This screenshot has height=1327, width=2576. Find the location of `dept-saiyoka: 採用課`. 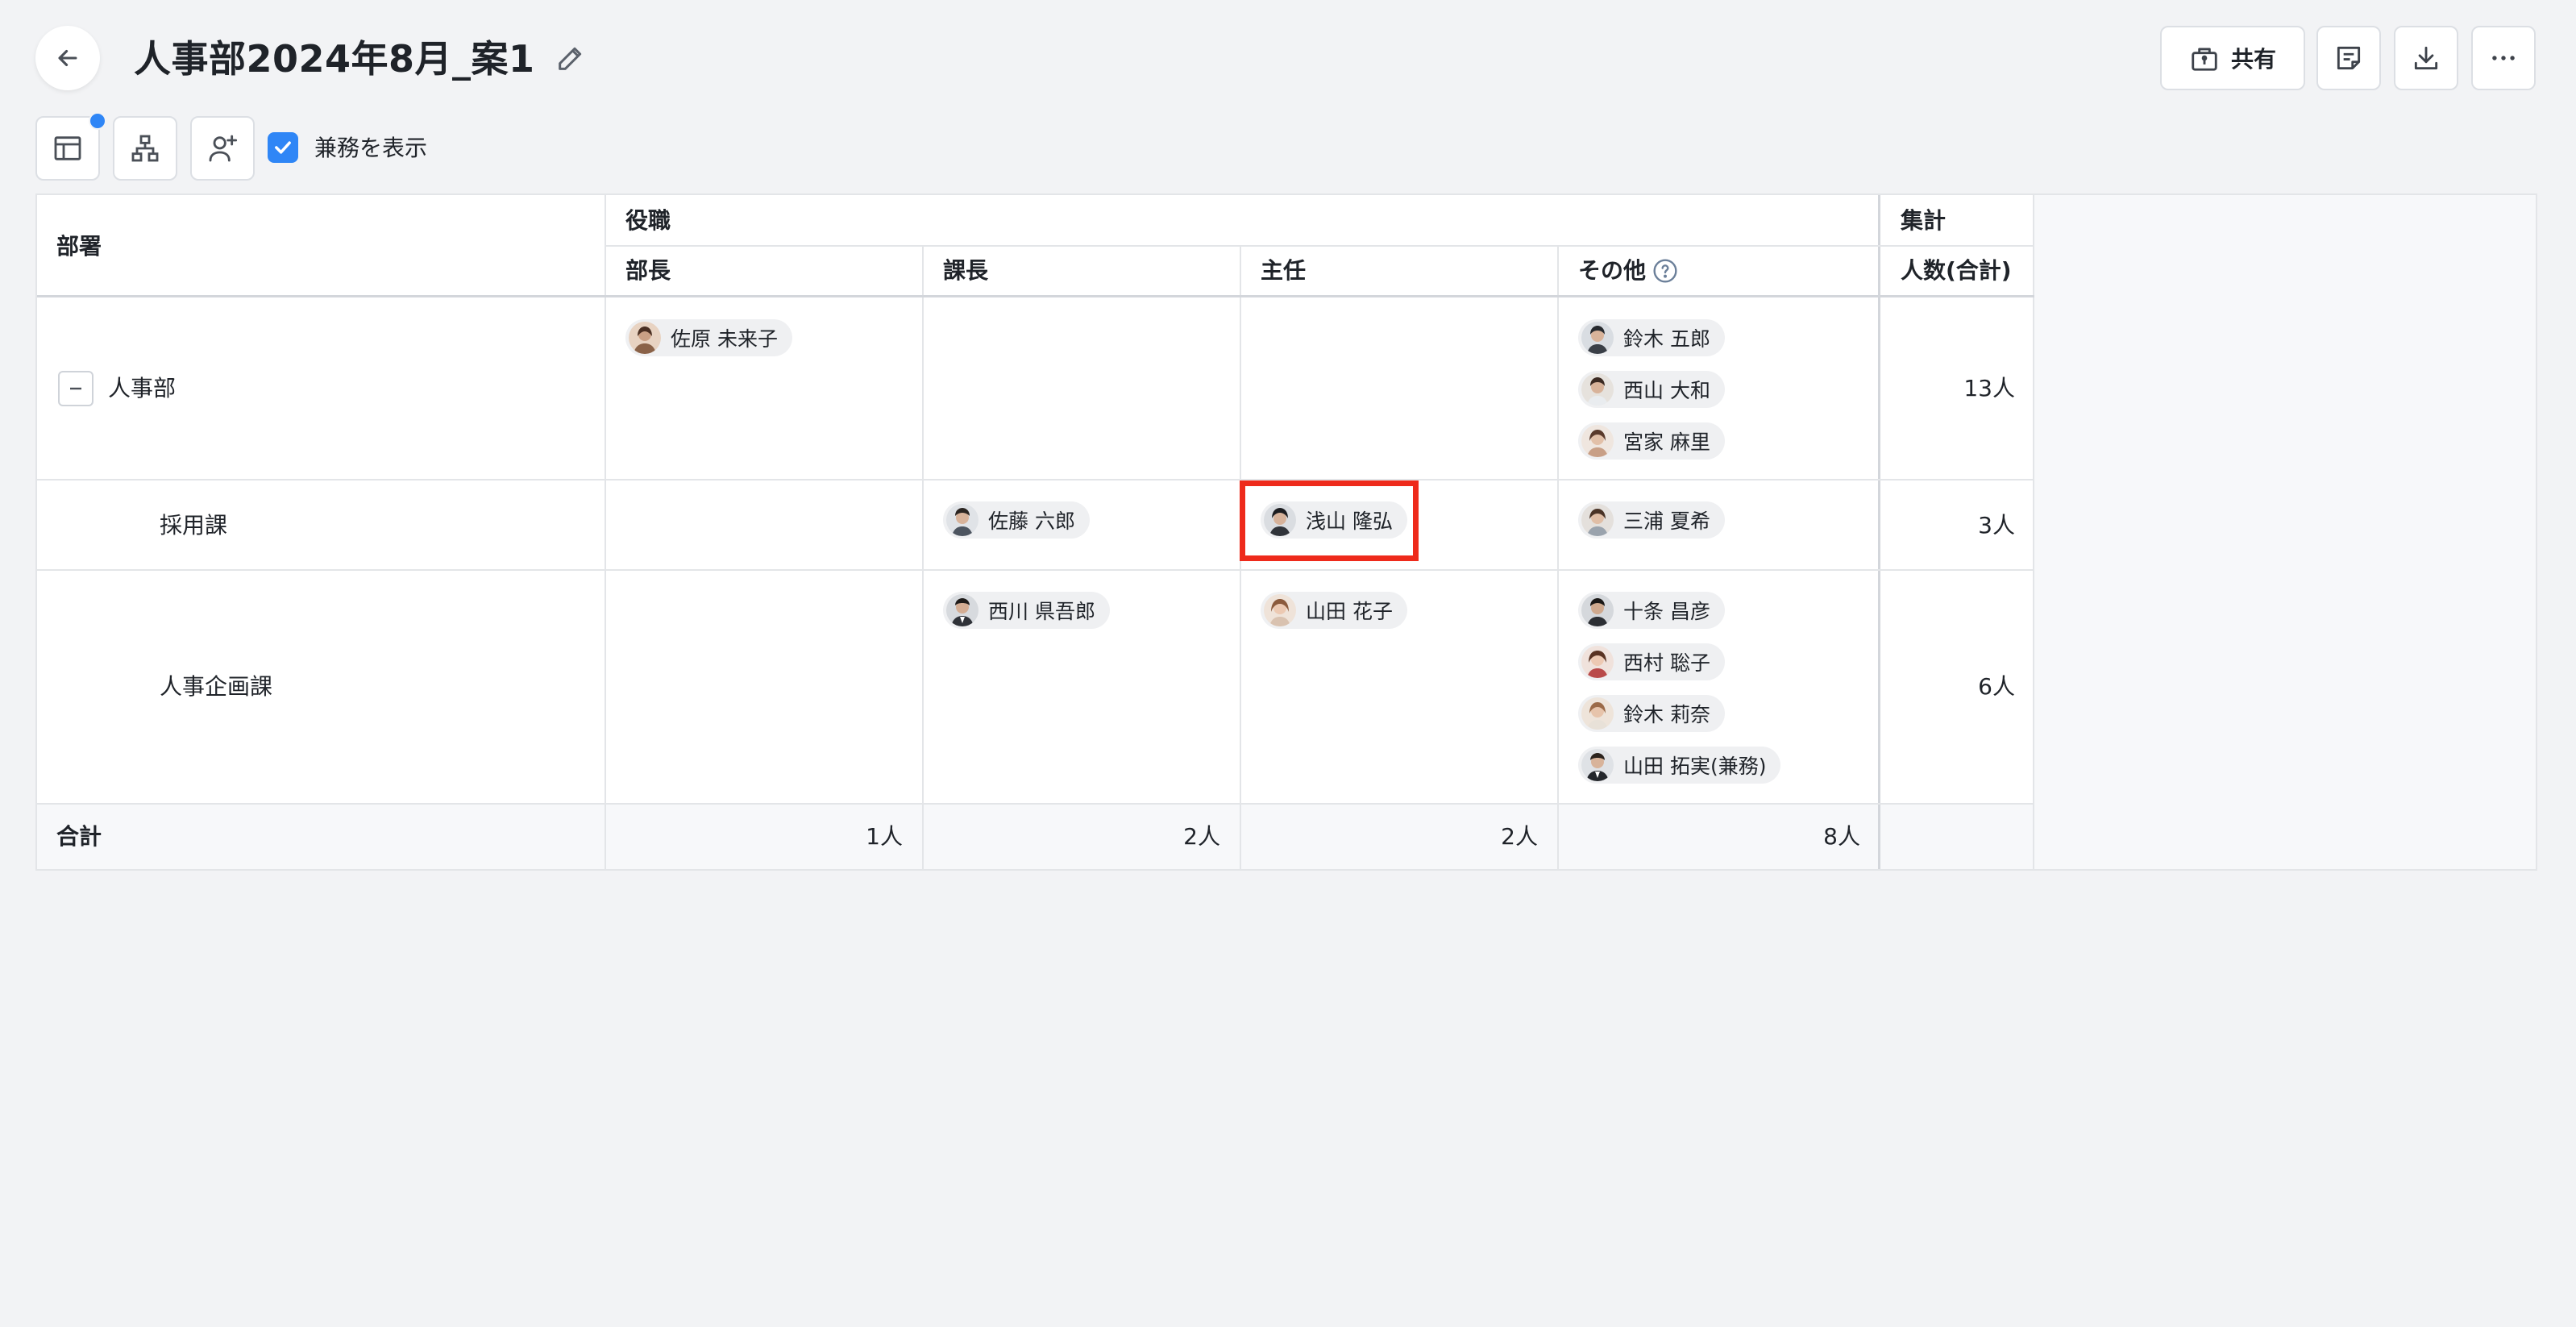

dept-saiyoka: 採用課 is located at coordinates (194, 525).